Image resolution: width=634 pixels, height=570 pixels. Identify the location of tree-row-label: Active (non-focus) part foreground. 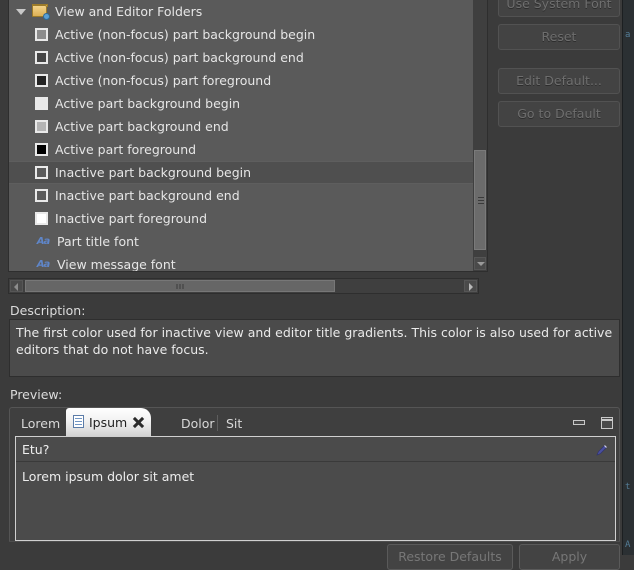
(163, 80).